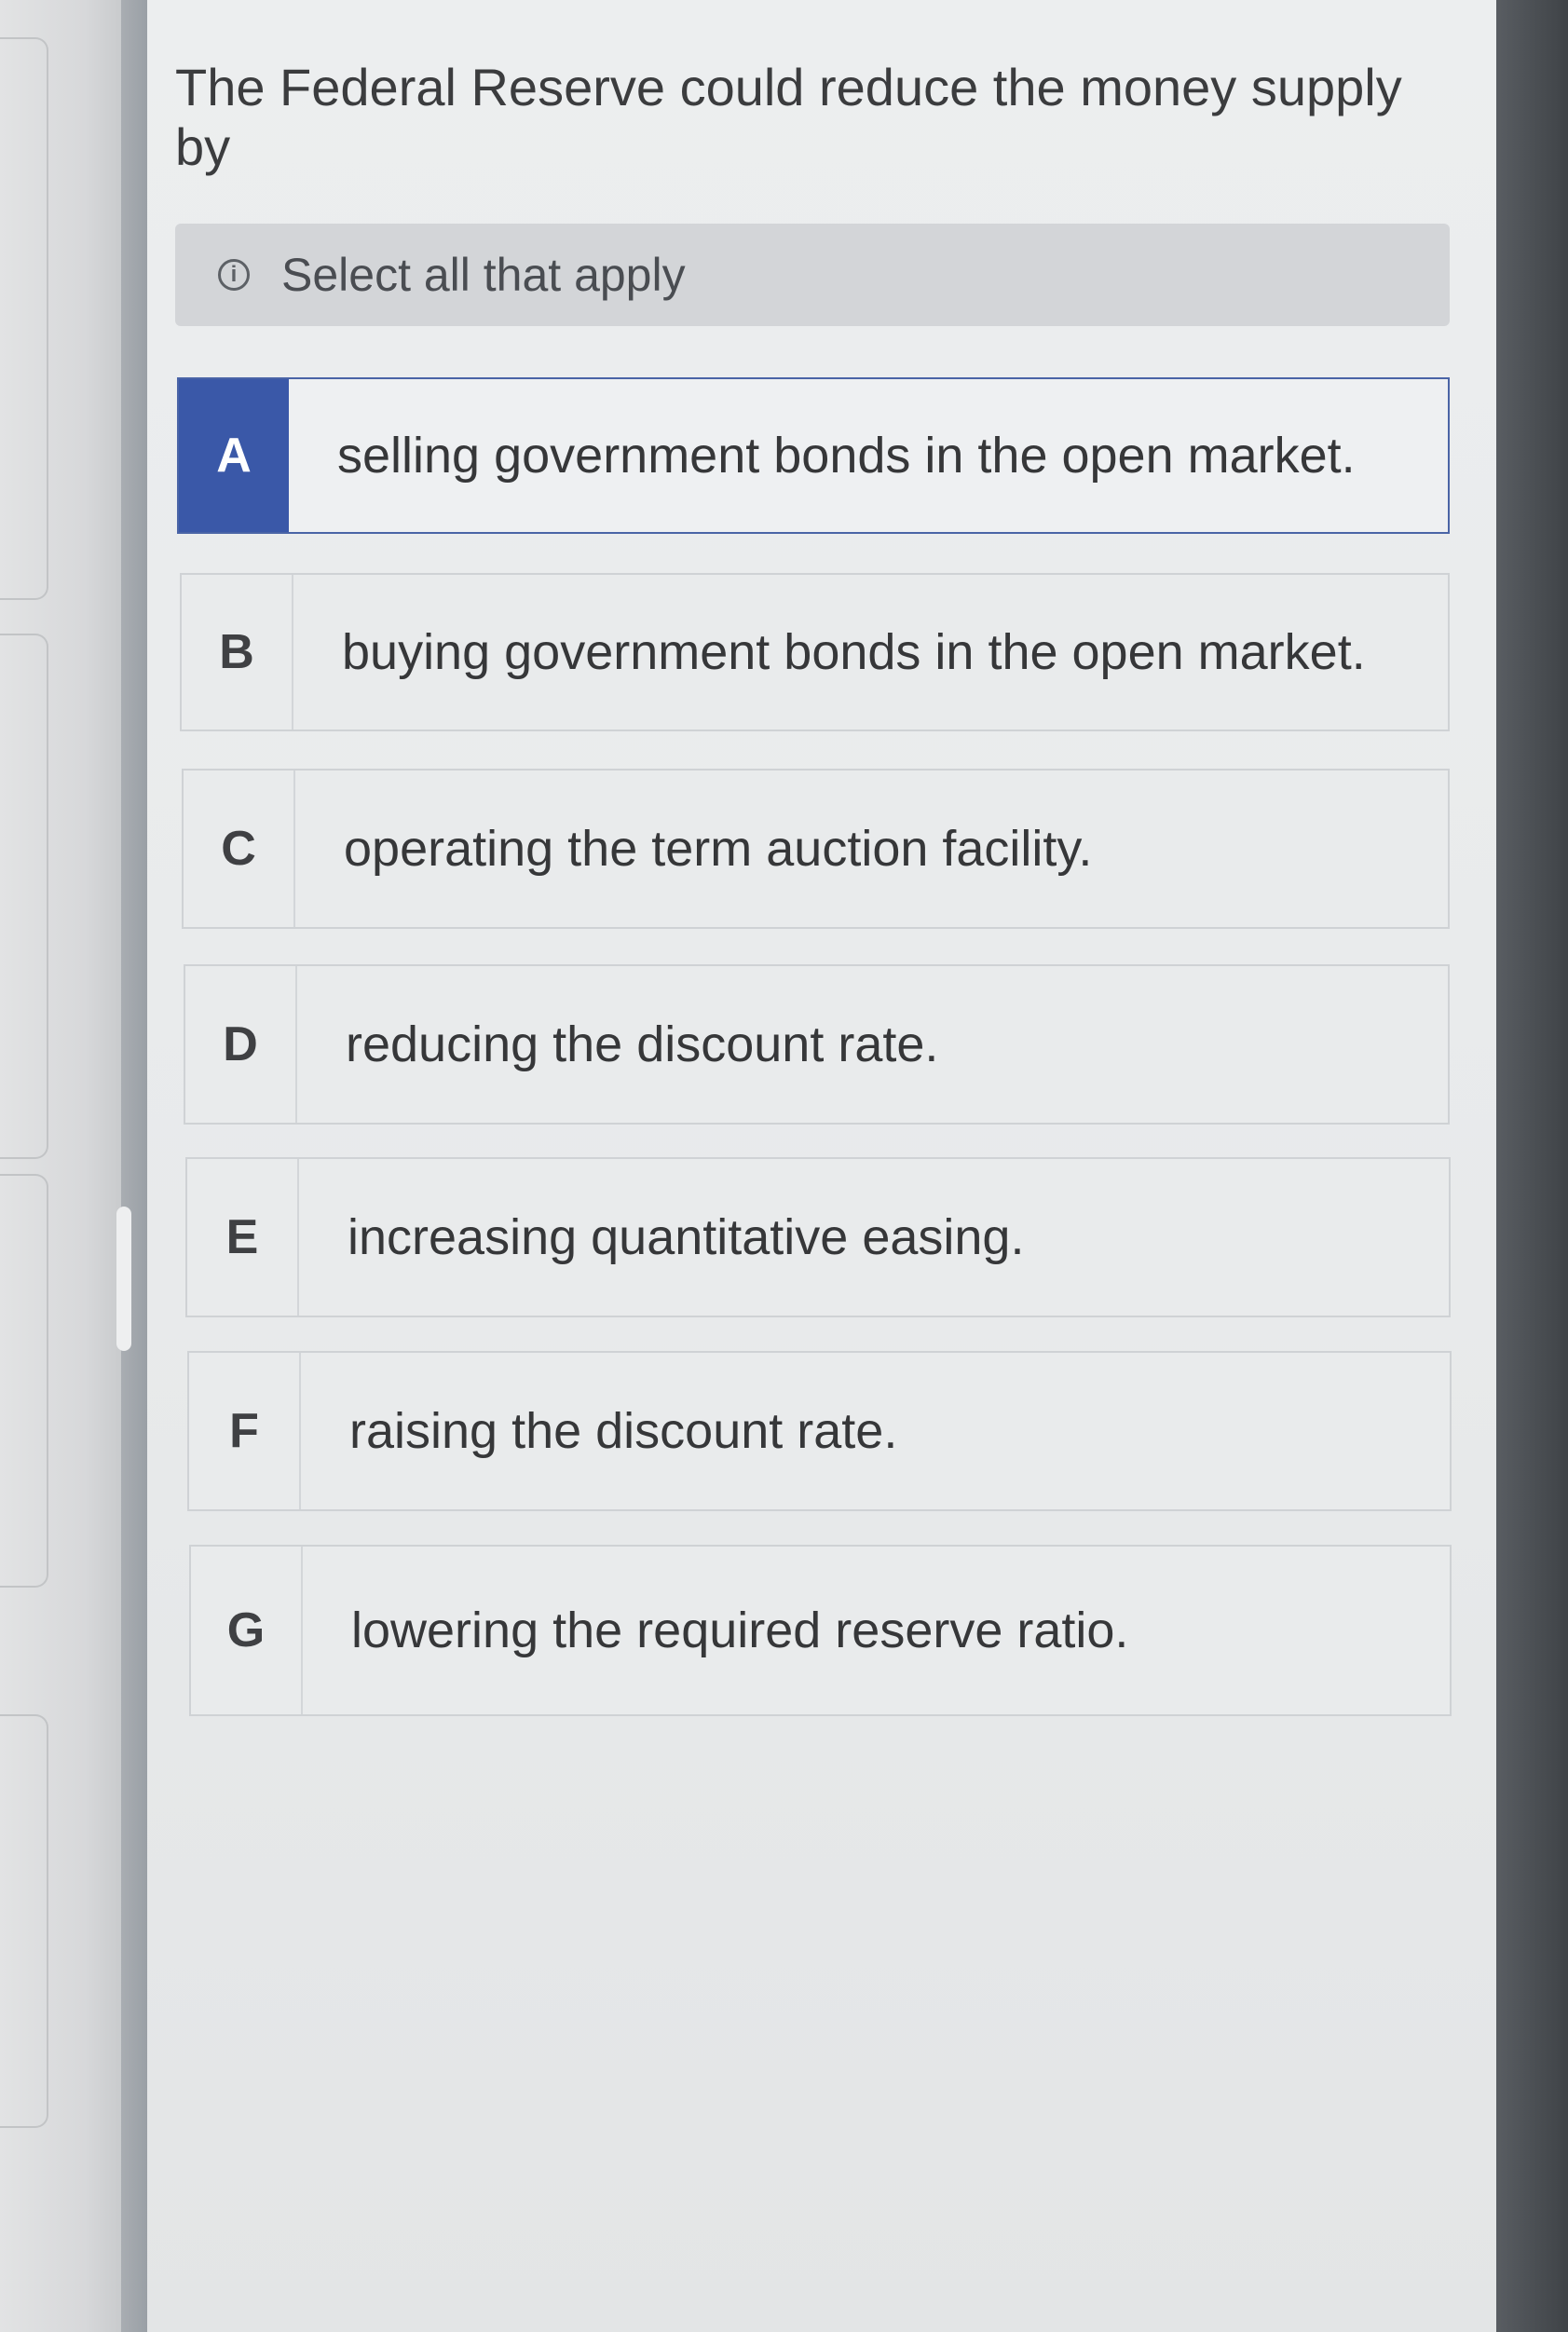  Describe the element at coordinates (1532, 1166) in the screenshot. I see `device-bezel` at that location.